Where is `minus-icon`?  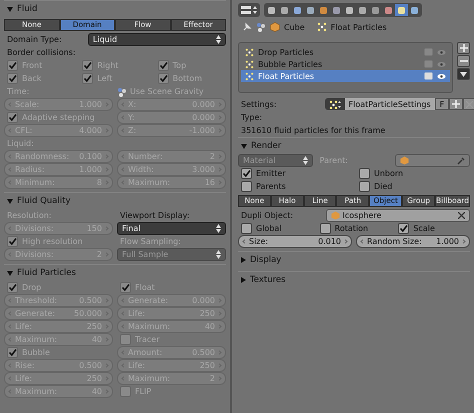 minus-icon is located at coordinates (464, 61).